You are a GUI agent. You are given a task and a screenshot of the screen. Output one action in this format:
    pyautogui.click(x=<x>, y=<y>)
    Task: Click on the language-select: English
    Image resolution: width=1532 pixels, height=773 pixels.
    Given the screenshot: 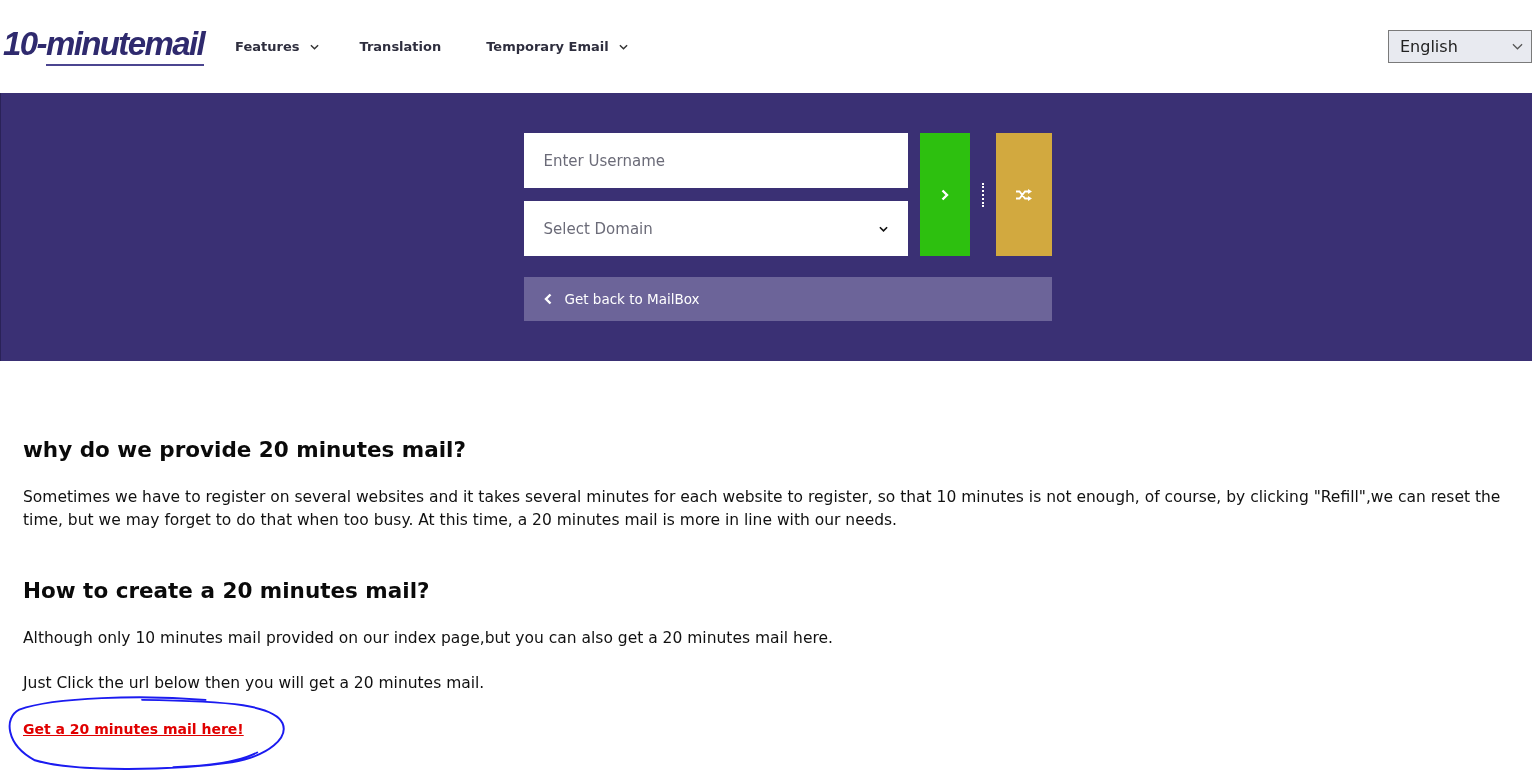 What is the action you would take?
    pyautogui.click(x=1460, y=46)
    